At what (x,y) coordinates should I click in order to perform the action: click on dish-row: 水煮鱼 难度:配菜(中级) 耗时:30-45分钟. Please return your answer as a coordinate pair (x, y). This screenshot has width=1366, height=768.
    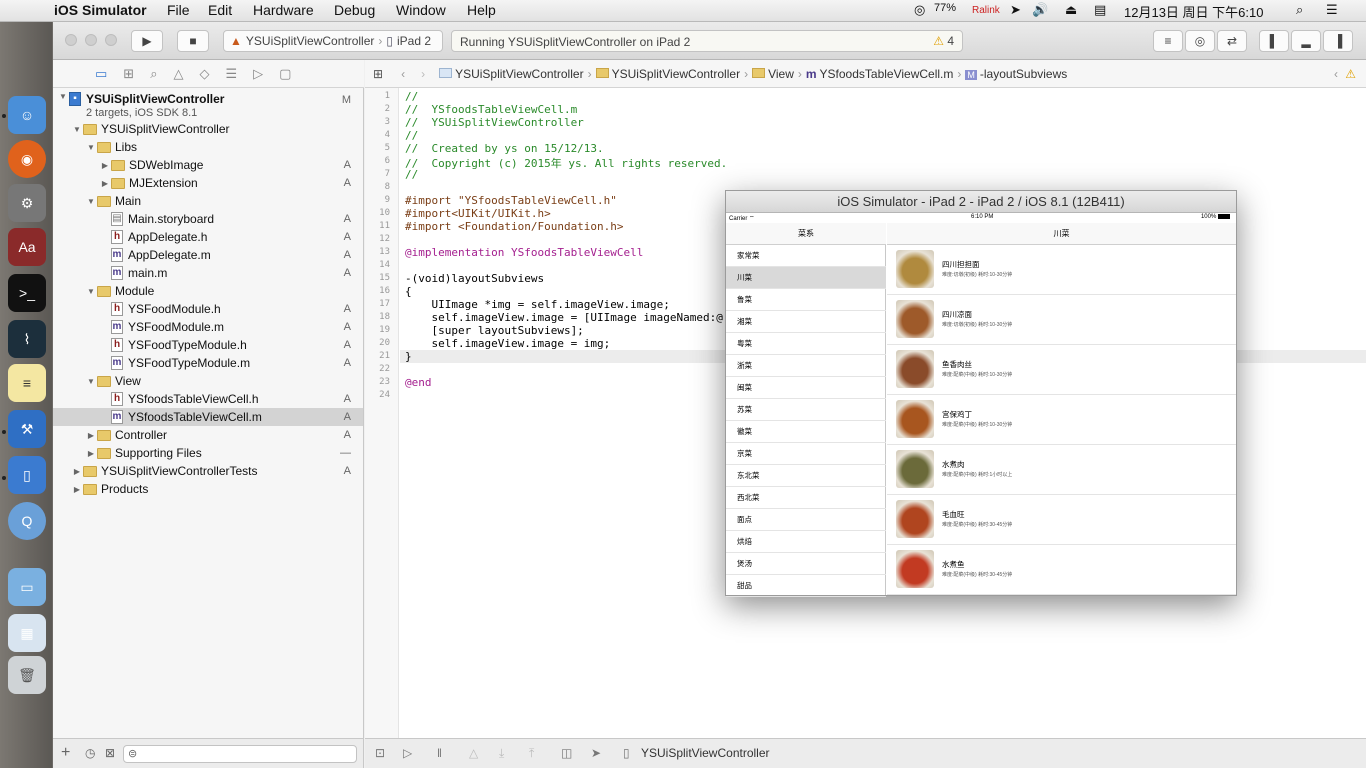
    Looking at the image, I should click on (1061, 570).